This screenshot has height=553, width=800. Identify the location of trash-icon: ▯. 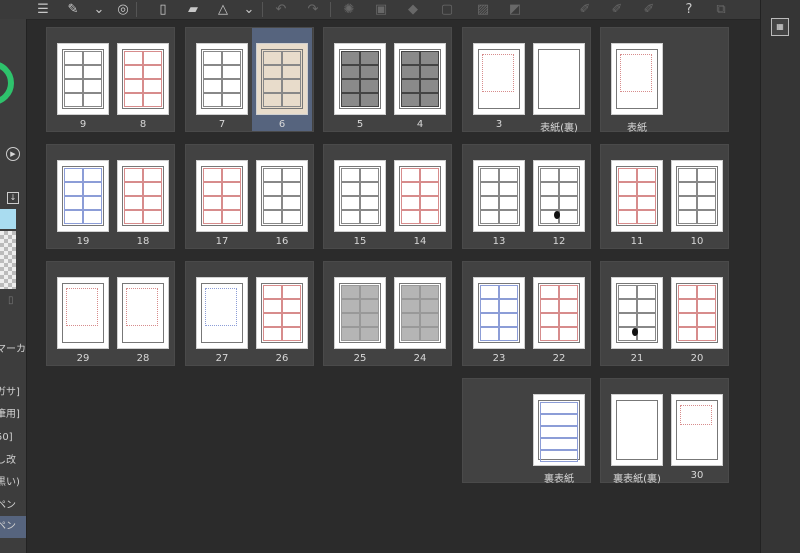
(11, 300).